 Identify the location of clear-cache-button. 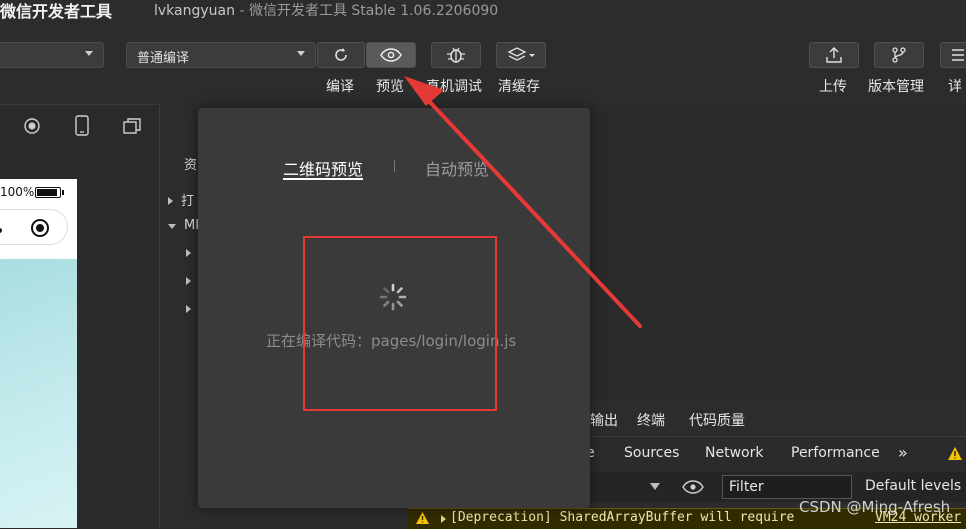
(521, 55).